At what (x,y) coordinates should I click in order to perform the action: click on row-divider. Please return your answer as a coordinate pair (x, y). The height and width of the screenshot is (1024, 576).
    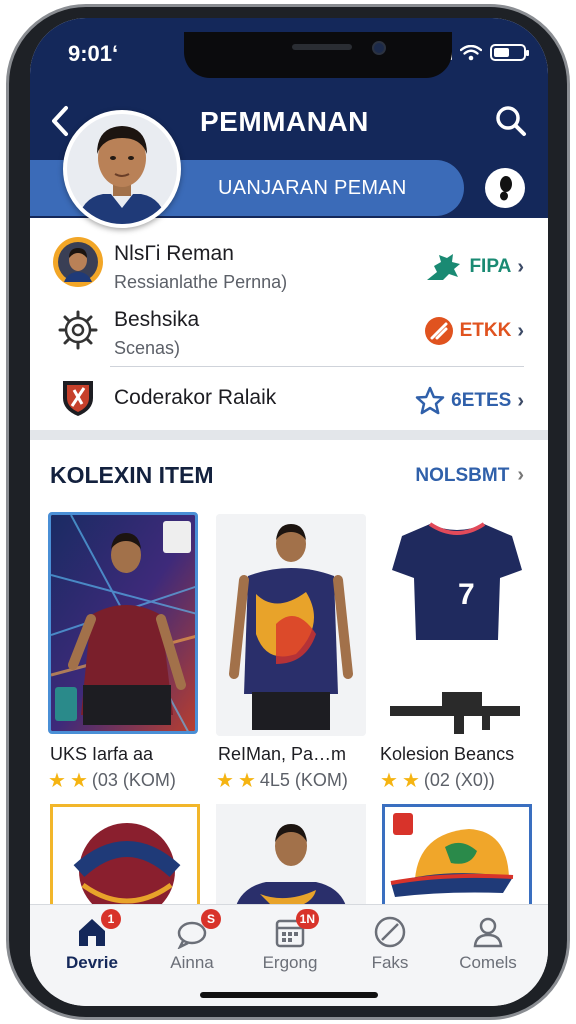
    Looking at the image, I should click on (317, 366).